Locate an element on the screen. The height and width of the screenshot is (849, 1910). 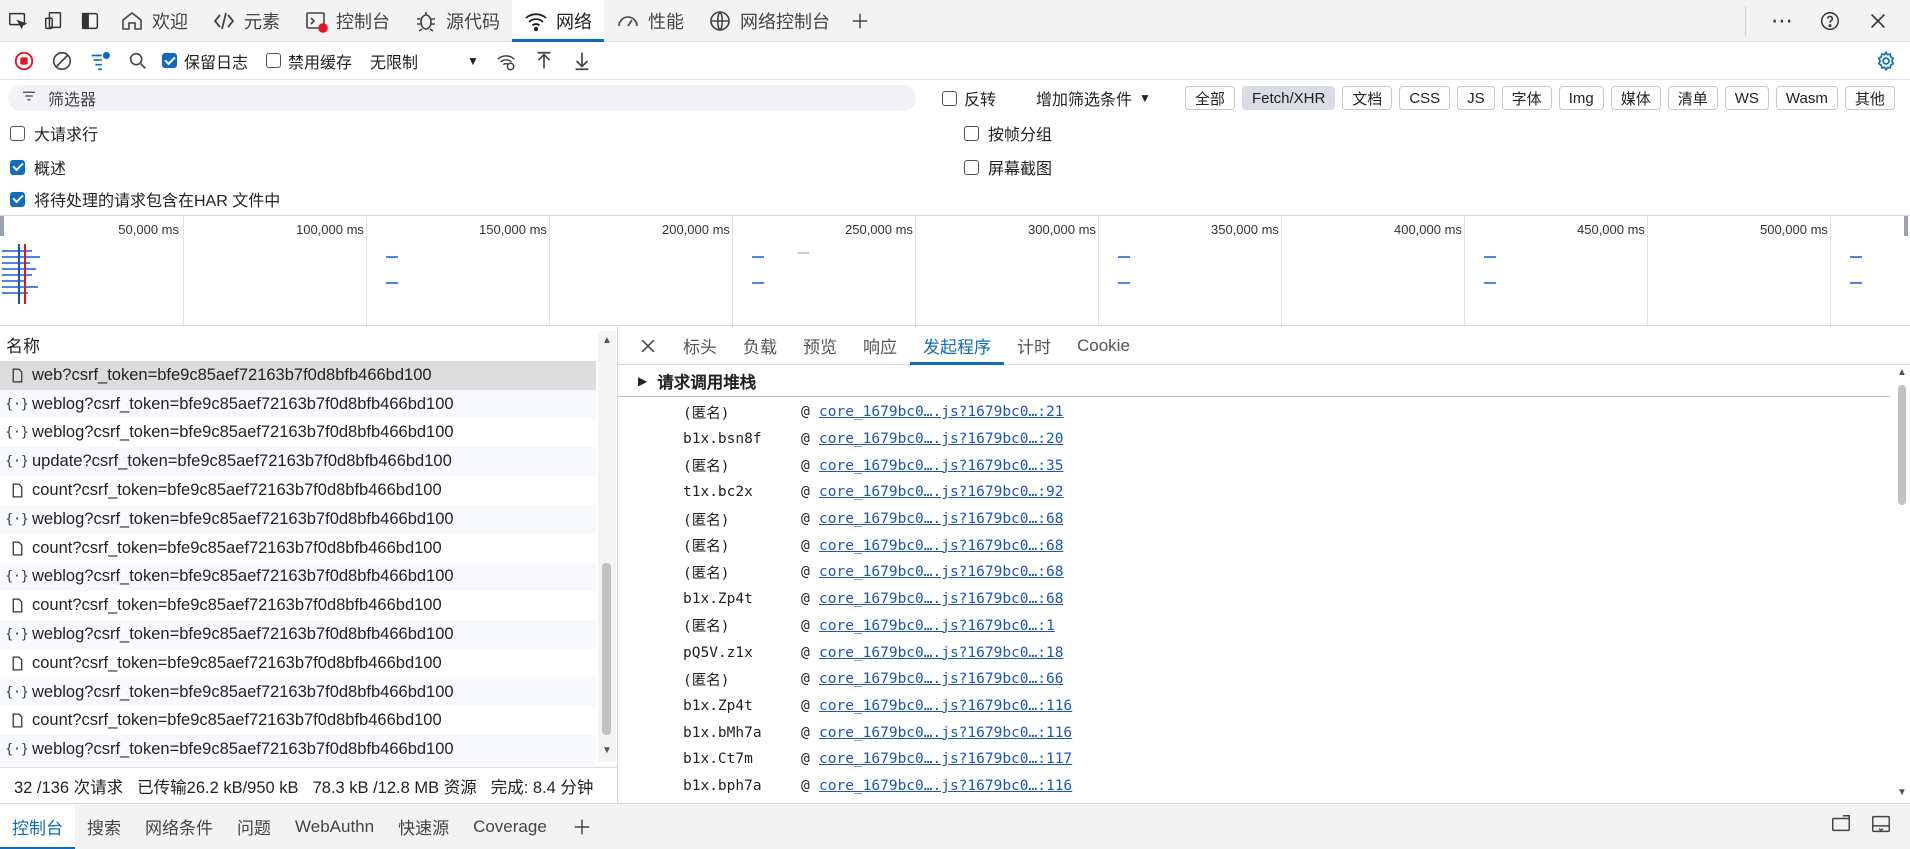
drawer-tab: WebAuthn is located at coordinates (334, 826).